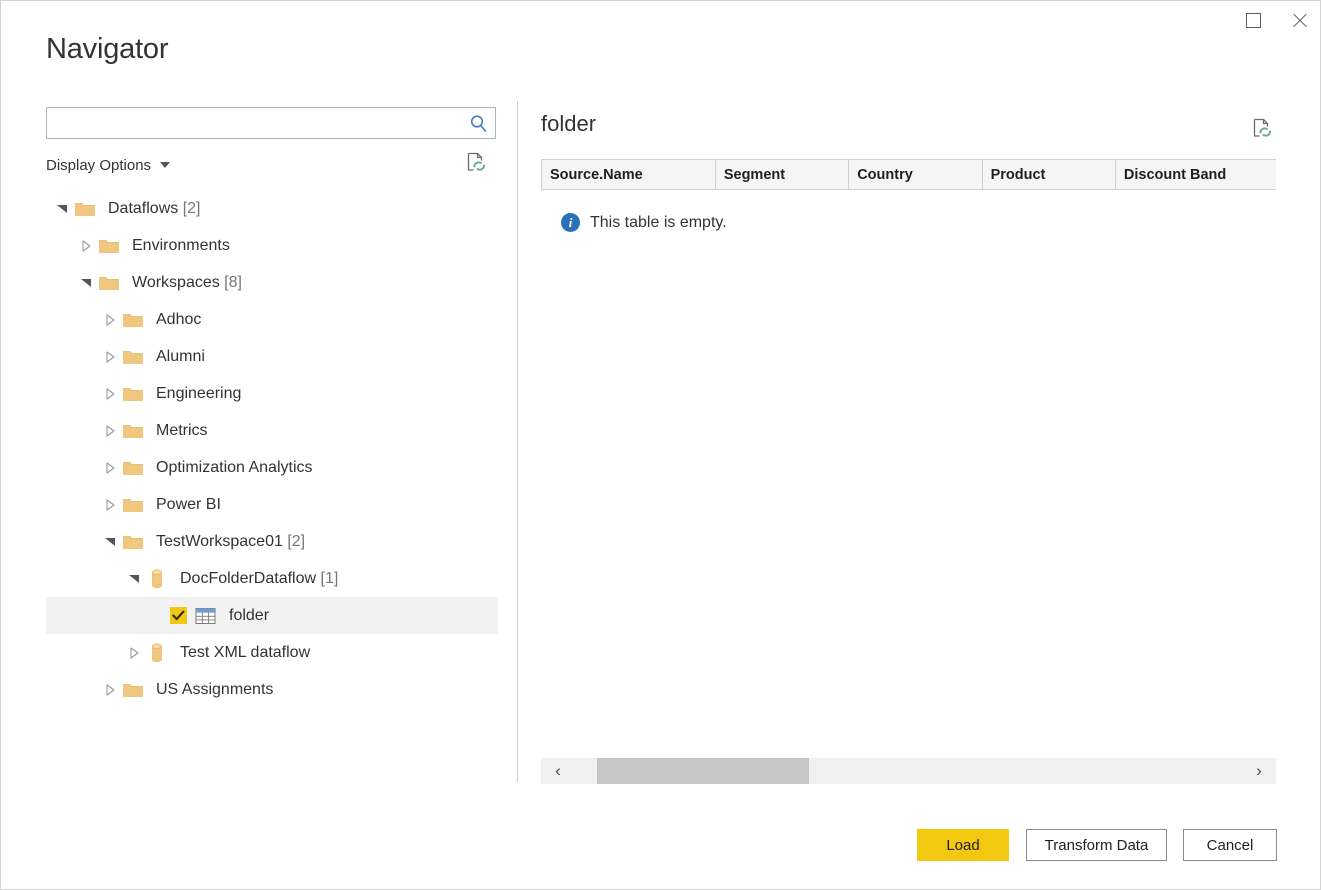 The height and width of the screenshot is (890, 1321). I want to click on tree-item: US Assignments, so click(272, 689).